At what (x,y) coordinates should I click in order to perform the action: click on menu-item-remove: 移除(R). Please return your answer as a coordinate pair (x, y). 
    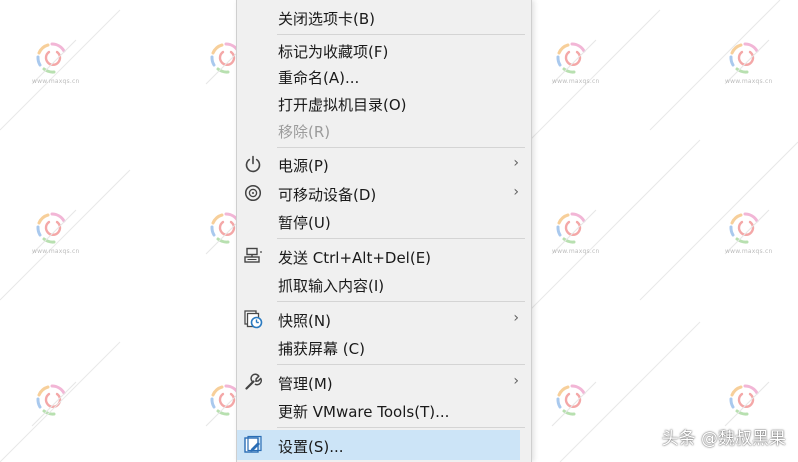
    Looking at the image, I should click on (384, 130).